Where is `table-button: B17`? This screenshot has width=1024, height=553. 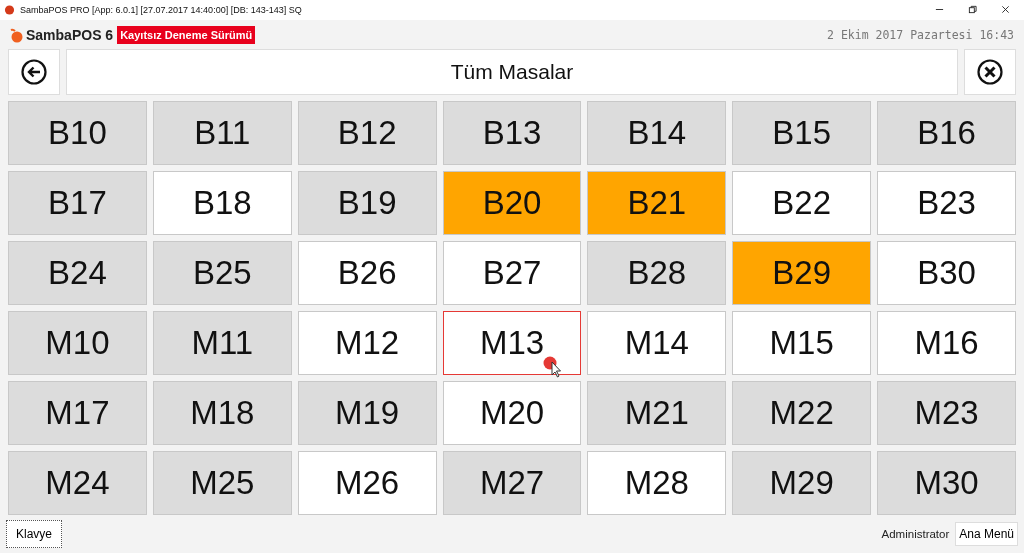 table-button: B17 is located at coordinates (77, 203).